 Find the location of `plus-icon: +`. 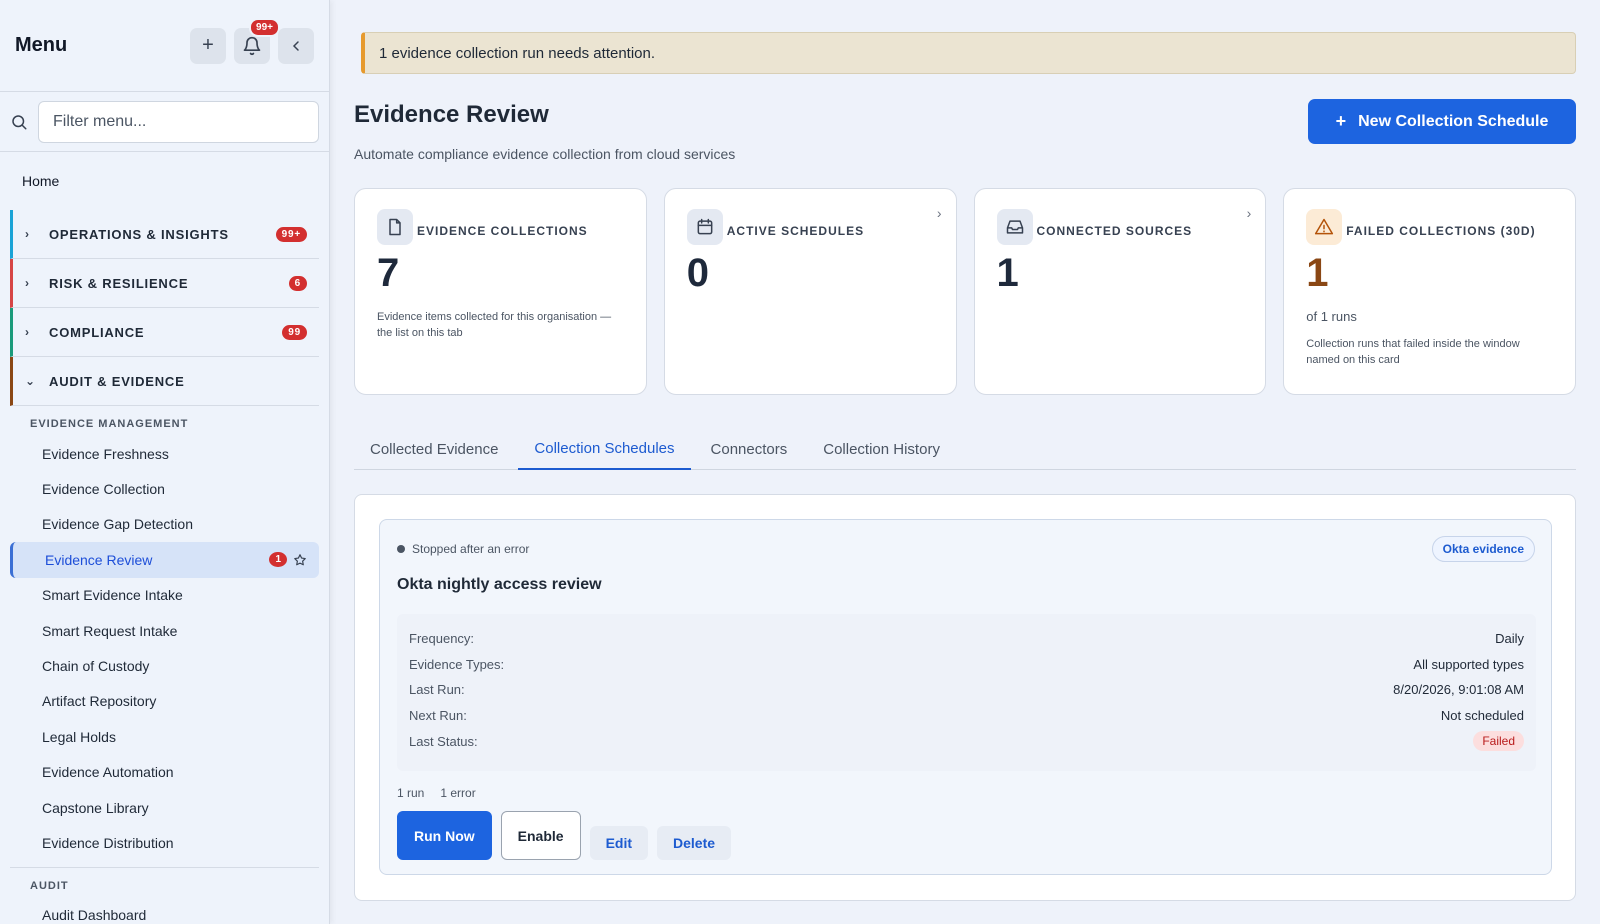

plus-icon: + is located at coordinates (208, 45).